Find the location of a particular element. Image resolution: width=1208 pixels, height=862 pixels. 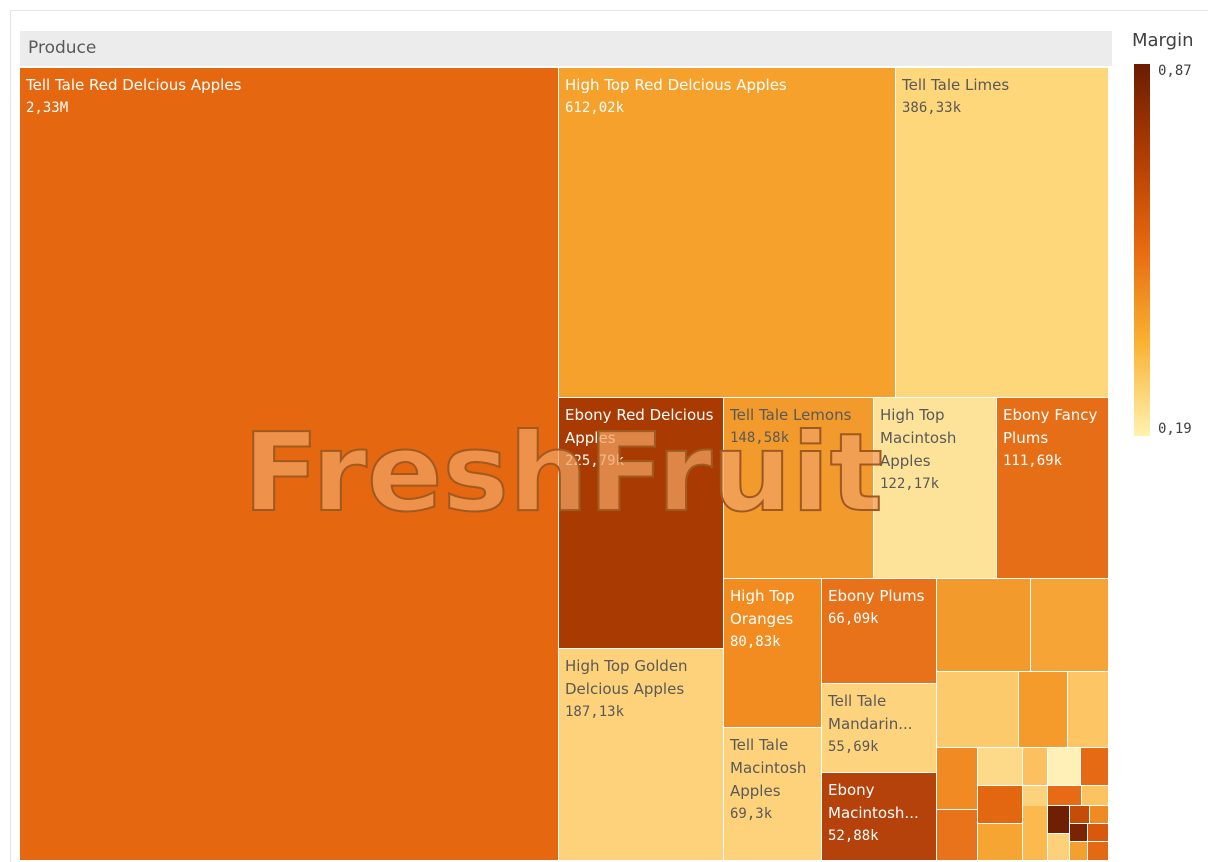

treemap-cell-label: High Top Oranges 80,83k is located at coordinates (772, 619).